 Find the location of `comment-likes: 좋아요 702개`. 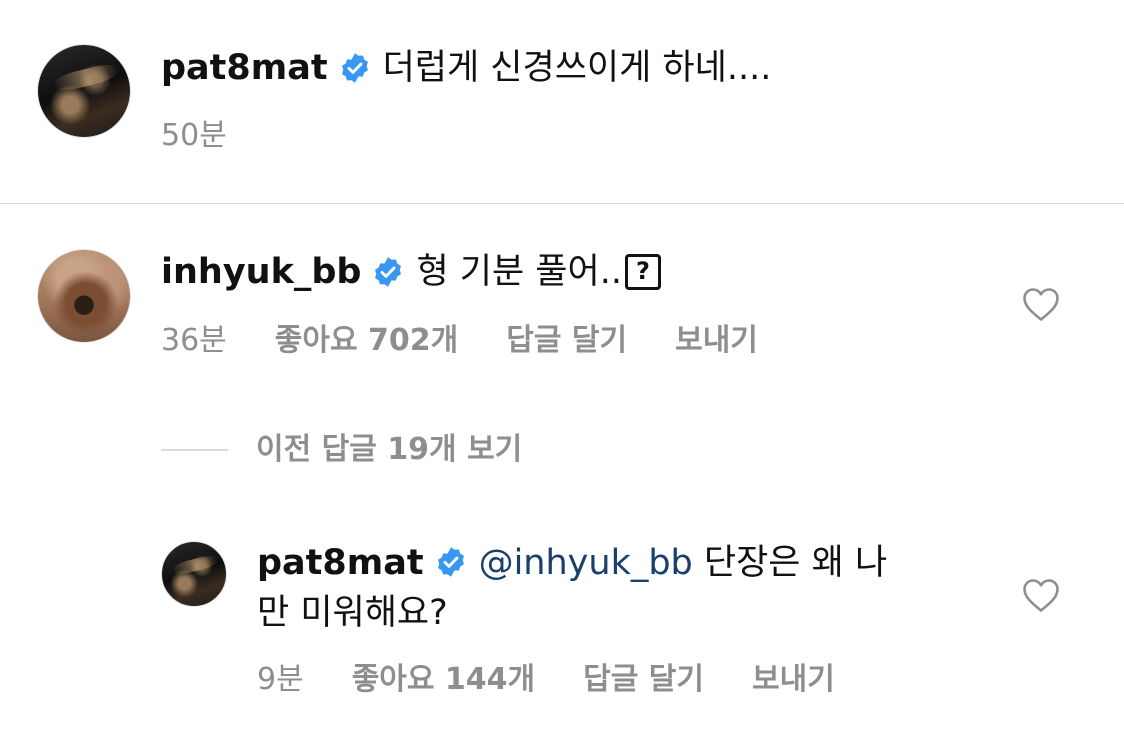

comment-likes: 좋아요 702개 is located at coordinates (366, 341).